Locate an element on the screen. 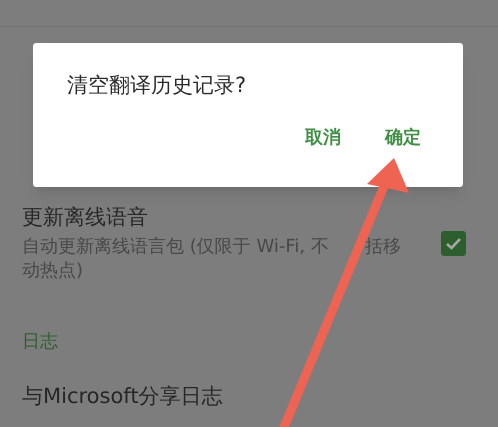 The image size is (498, 427). section-header: 日志 is located at coordinates (40, 341).